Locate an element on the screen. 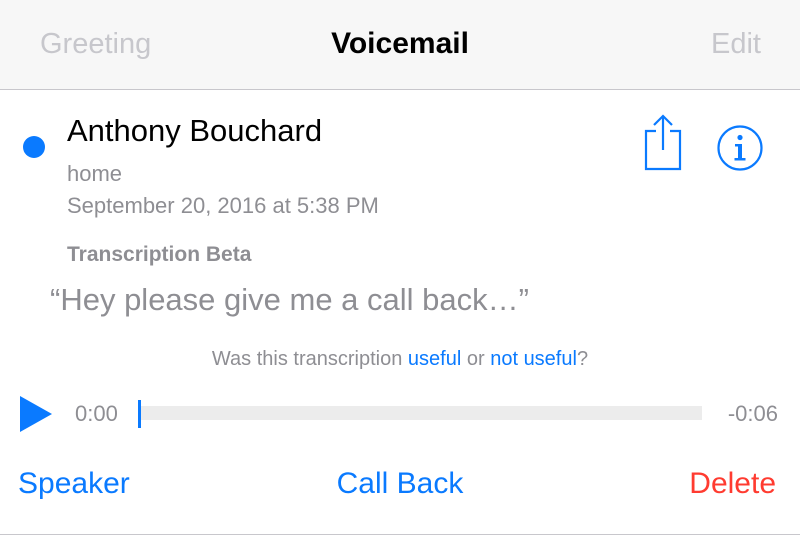  unread-indicator is located at coordinates (34, 147).